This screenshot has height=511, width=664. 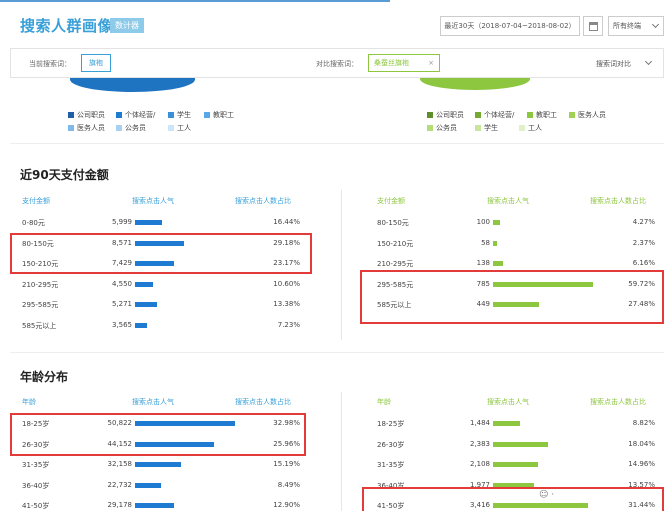 I want to click on legend-item: 工人, so click(x=179, y=128).